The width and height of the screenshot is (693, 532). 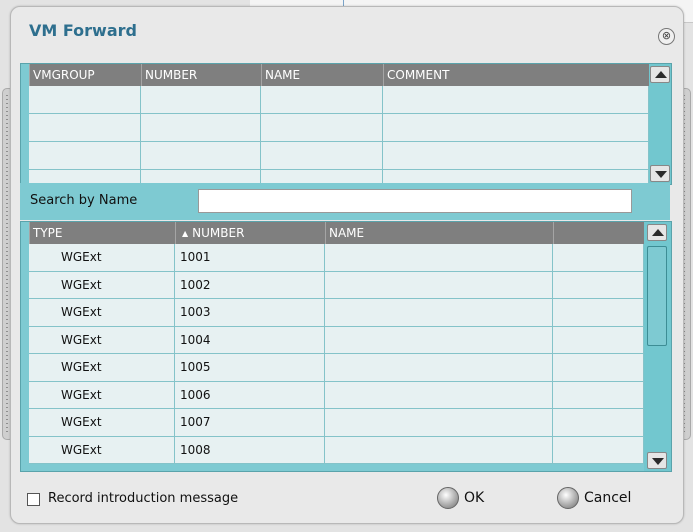 I want to click on table-row: WGExt 1005, so click(x=336, y=368).